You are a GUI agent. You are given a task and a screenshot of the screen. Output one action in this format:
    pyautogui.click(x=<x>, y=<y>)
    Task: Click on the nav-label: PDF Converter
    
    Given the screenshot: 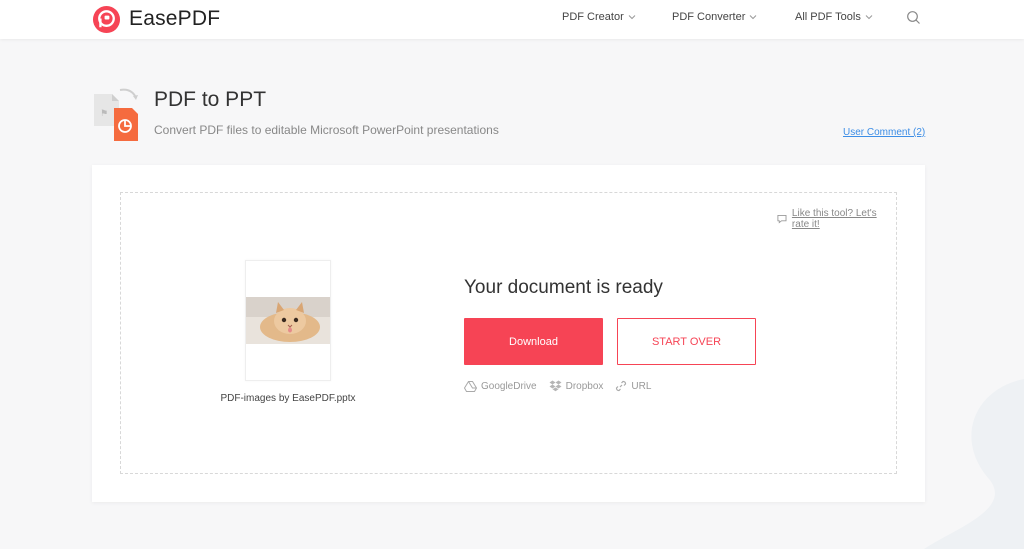 What is the action you would take?
    pyautogui.click(x=709, y=17)
    